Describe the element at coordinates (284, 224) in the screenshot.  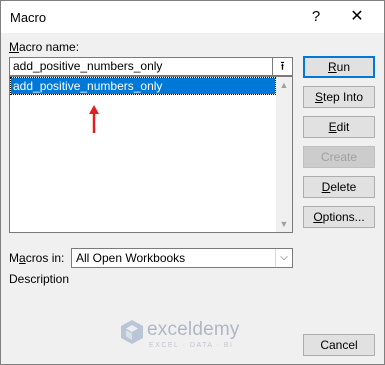
I see `scroll-down-icon: ▼` at that location.